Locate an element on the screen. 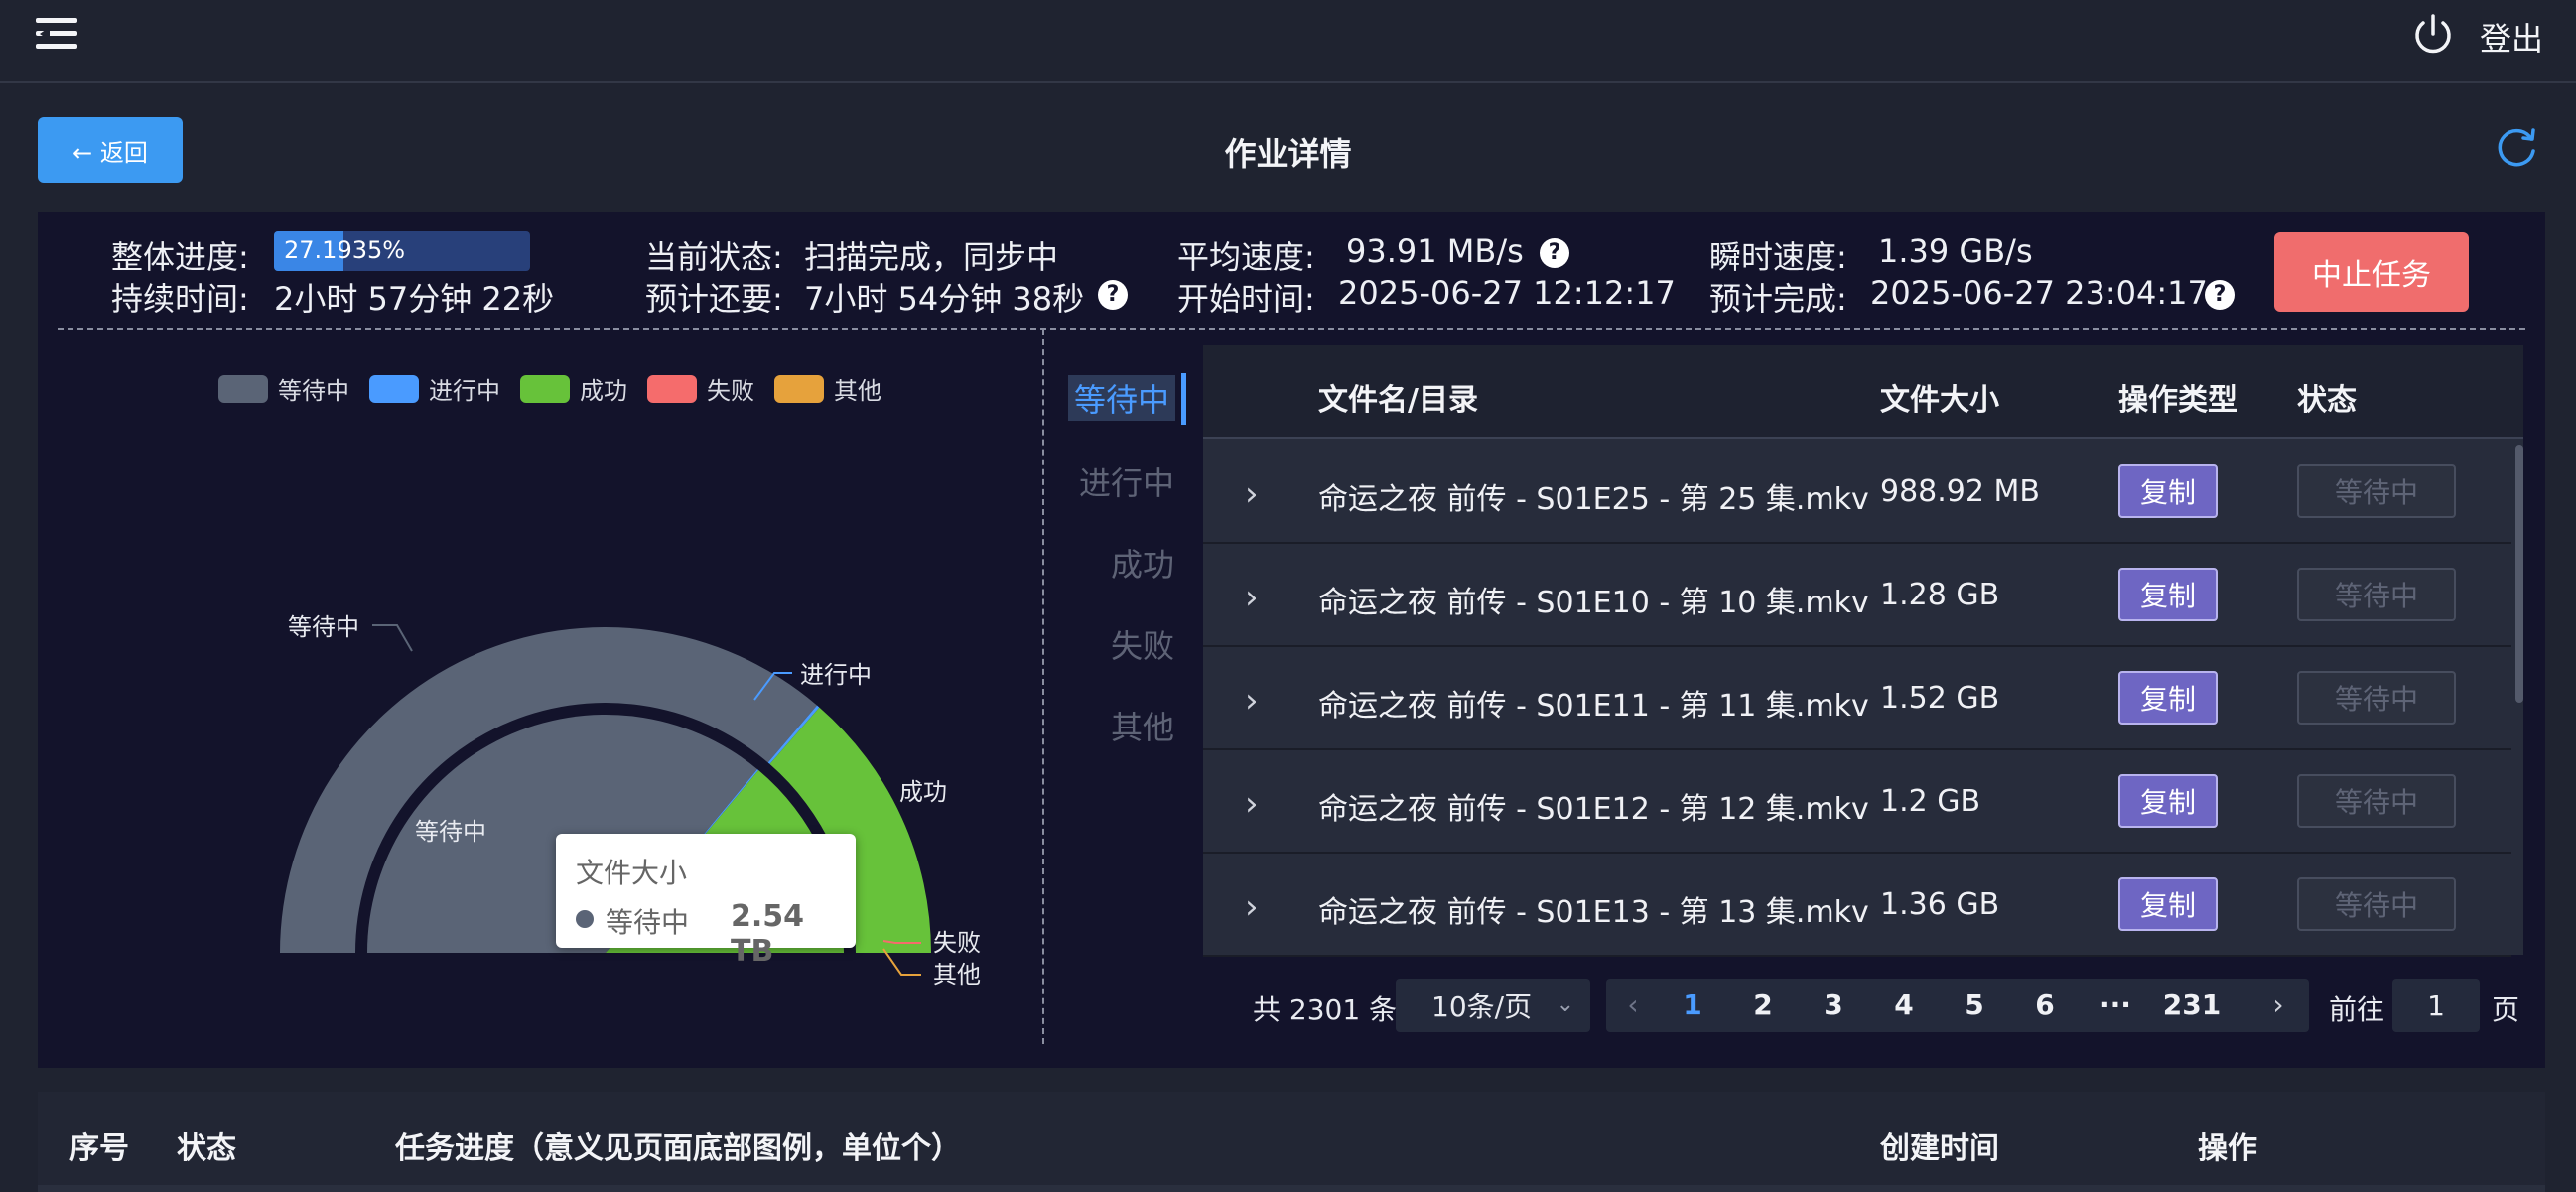  pagination: ‹ 1 2 3 4 5 6 ··· 231 › is located at coordinates (1957, 1005).